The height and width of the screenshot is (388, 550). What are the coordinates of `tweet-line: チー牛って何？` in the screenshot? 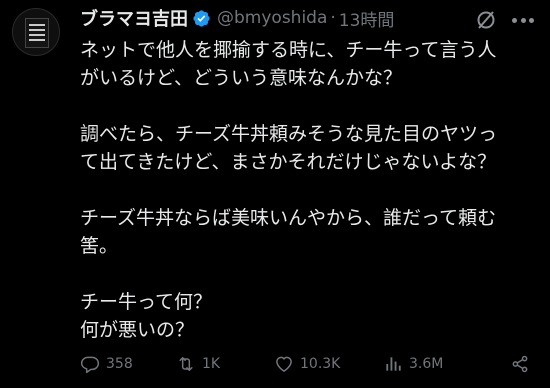 It's located at (146, 302).